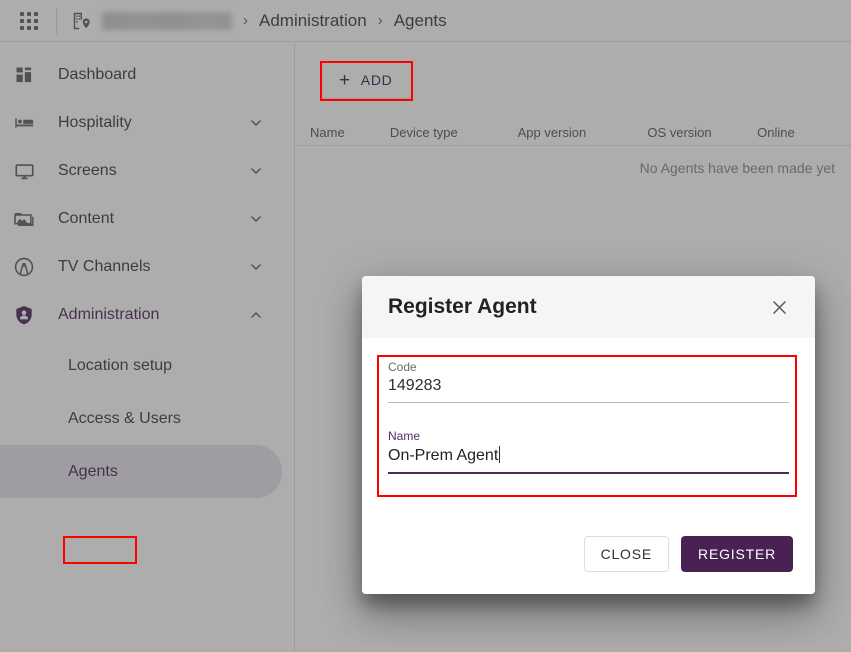 This screenshot has width=851, height=652. What do you see at coordinates (462, 306) in the screenshot?
I see `dialog-title: Register Agent` at bounding box center [462, 306].